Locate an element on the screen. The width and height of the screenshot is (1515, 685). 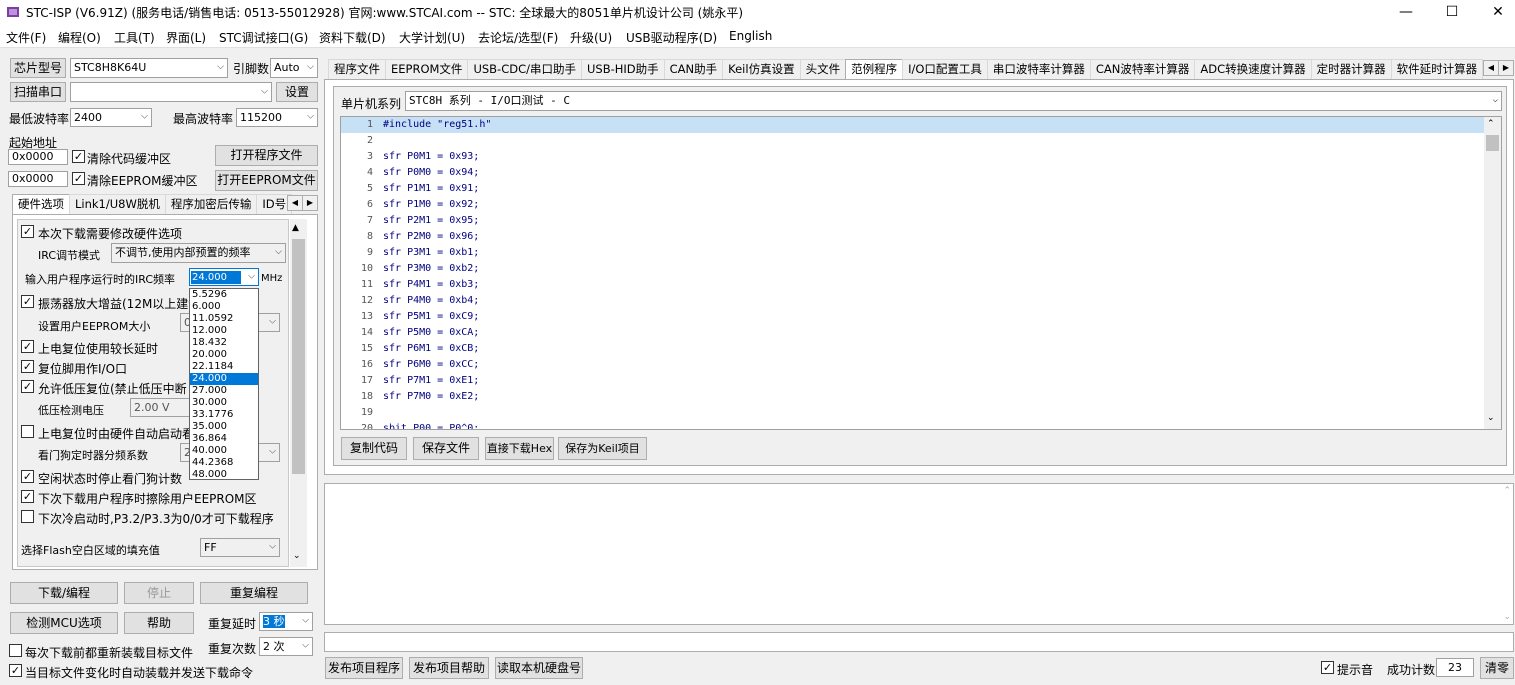
open-program-button: 打开程序文件 is located at coordinates (266, 155).